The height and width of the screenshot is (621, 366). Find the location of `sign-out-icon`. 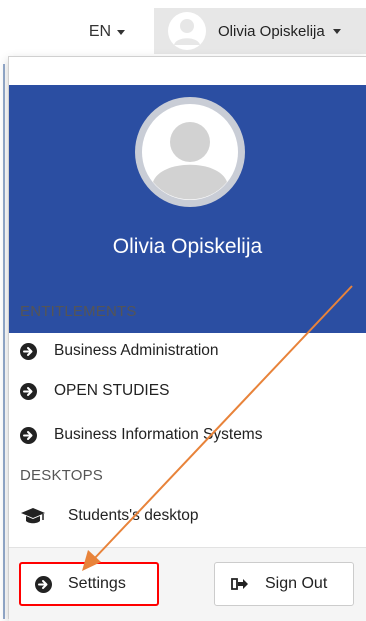

sign-out-icon is located at coordinates (239, 584).